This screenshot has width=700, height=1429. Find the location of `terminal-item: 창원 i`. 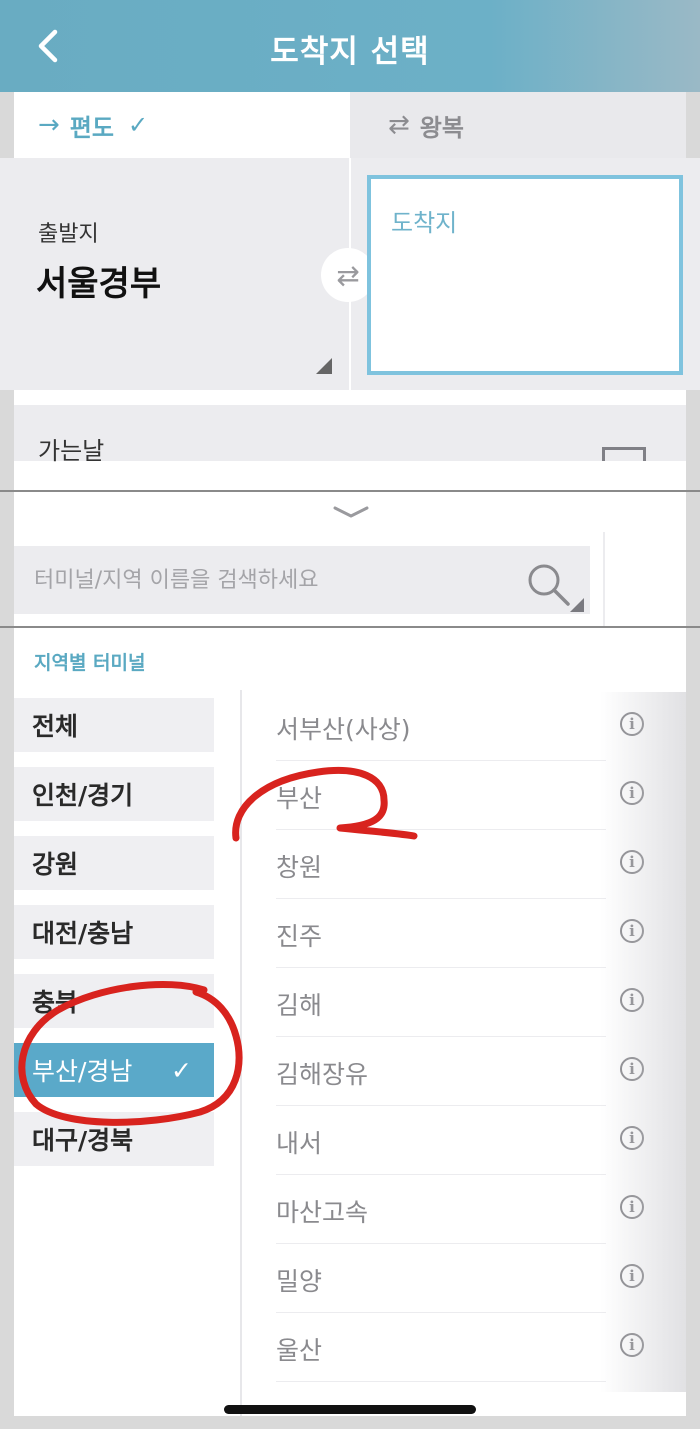

terminal-item: 창원 i is located at coordinates (460, 864).